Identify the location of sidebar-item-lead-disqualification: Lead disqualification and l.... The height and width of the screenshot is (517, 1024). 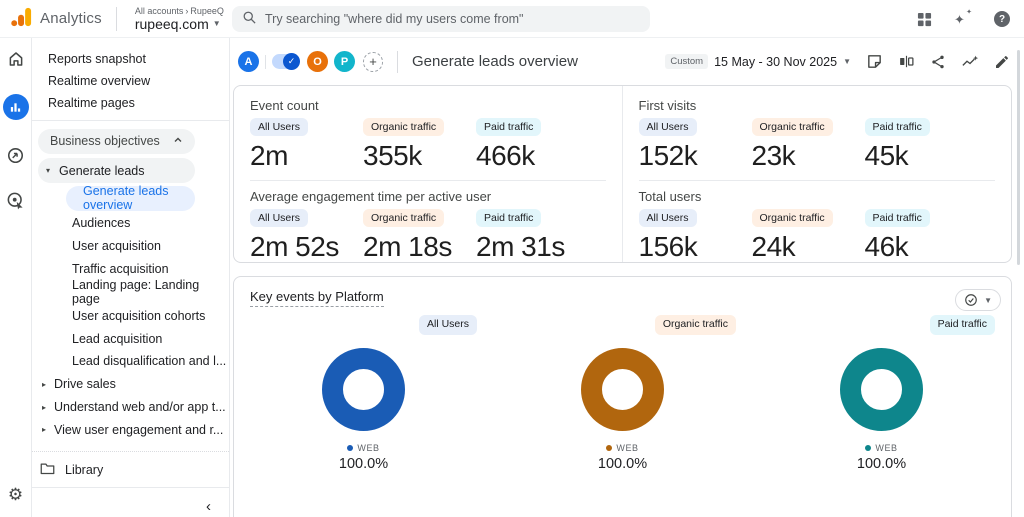
(130, 361).